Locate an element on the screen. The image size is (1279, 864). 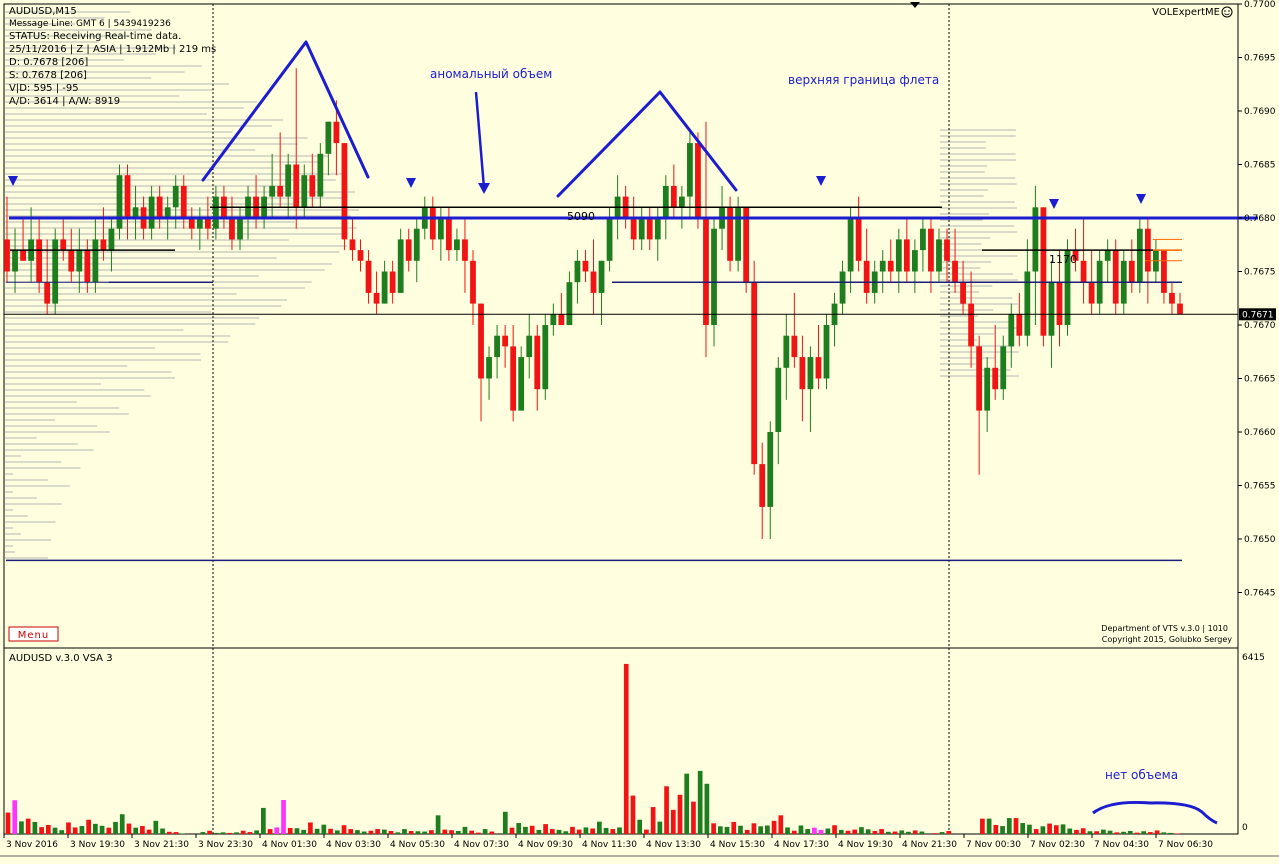
info-s: S: 0.7678 [206] is located at coordinates (48, 75).